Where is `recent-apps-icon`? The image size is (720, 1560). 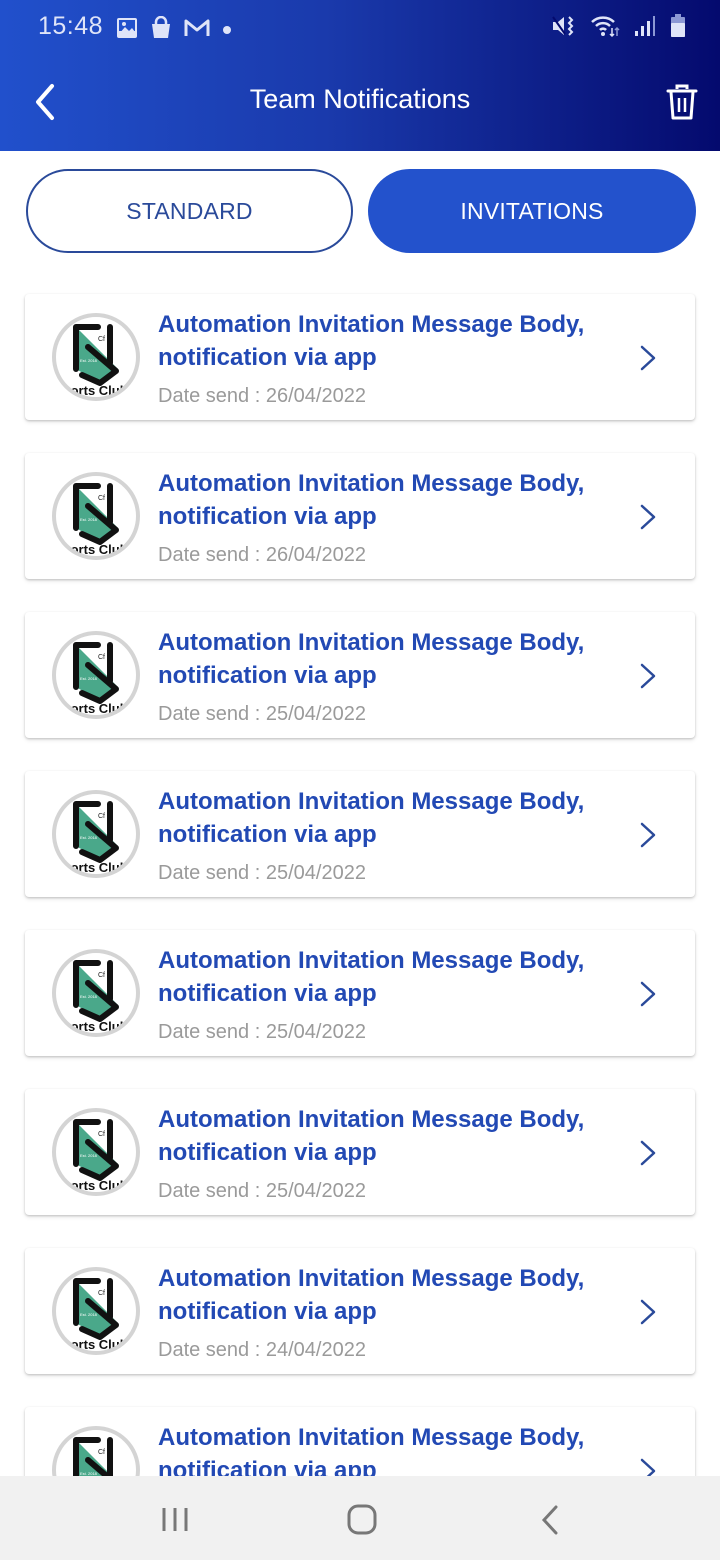 recent-apps-icon is located at coordinates (175, 1519).